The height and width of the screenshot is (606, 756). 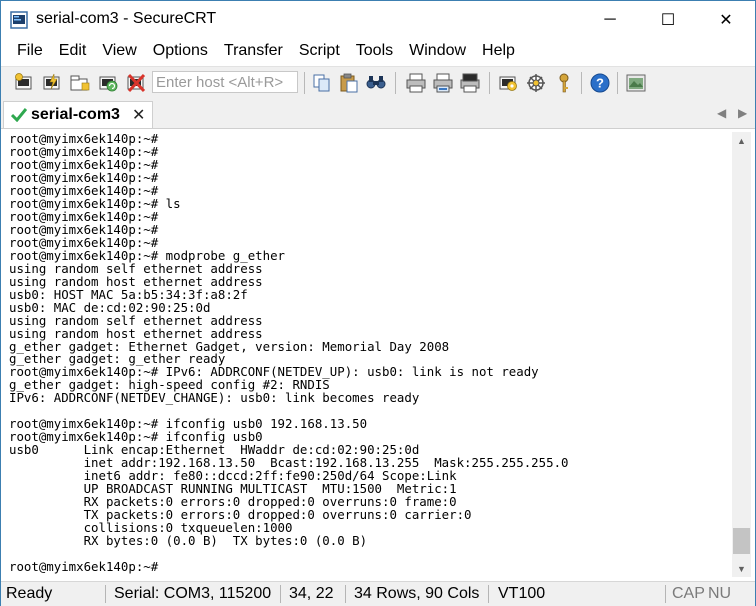 I want to click on session-options-icon, so click(x=508, y=83).